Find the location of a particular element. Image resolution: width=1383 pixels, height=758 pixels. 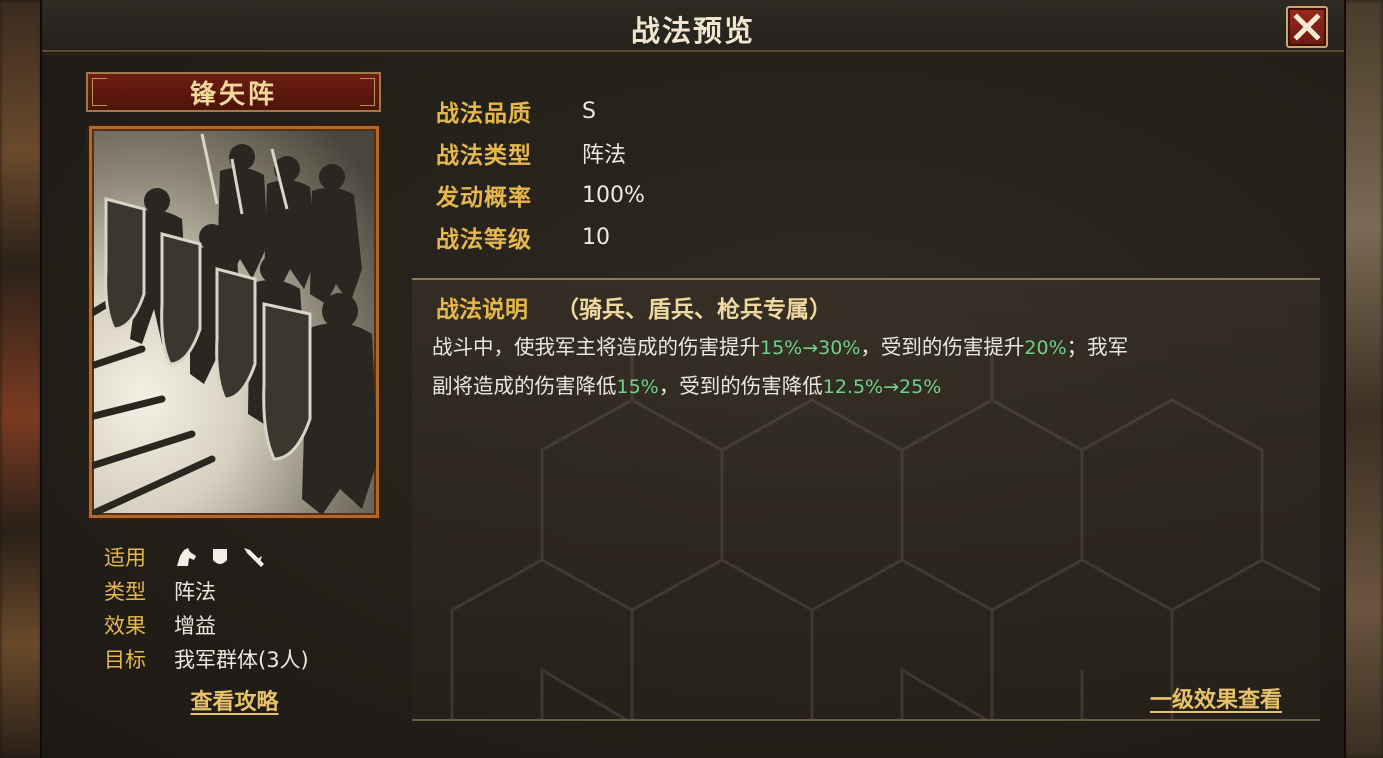

stat-value: 100% is located at coordinates (613, 195).